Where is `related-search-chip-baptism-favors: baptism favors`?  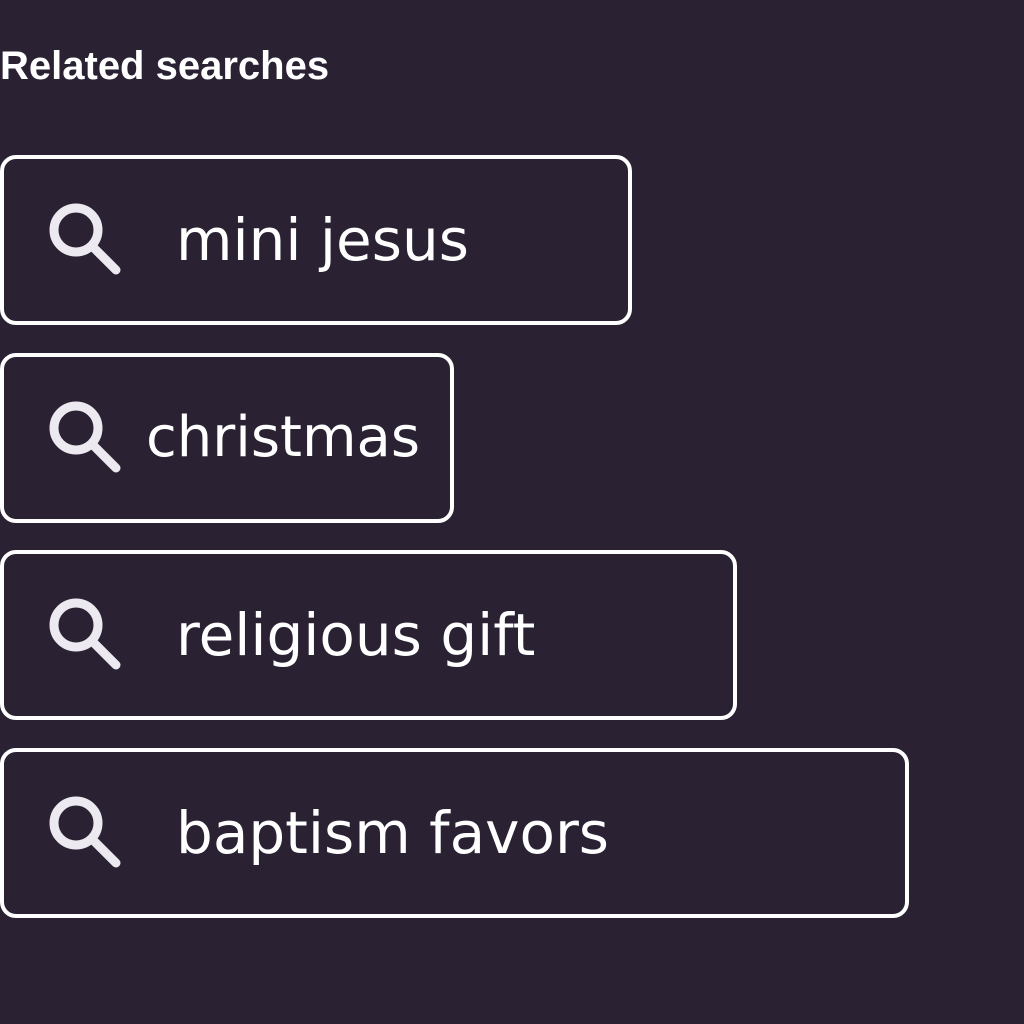 related-search-chip-baptism-favors: baptism favors is located at coordinates (454, 833).